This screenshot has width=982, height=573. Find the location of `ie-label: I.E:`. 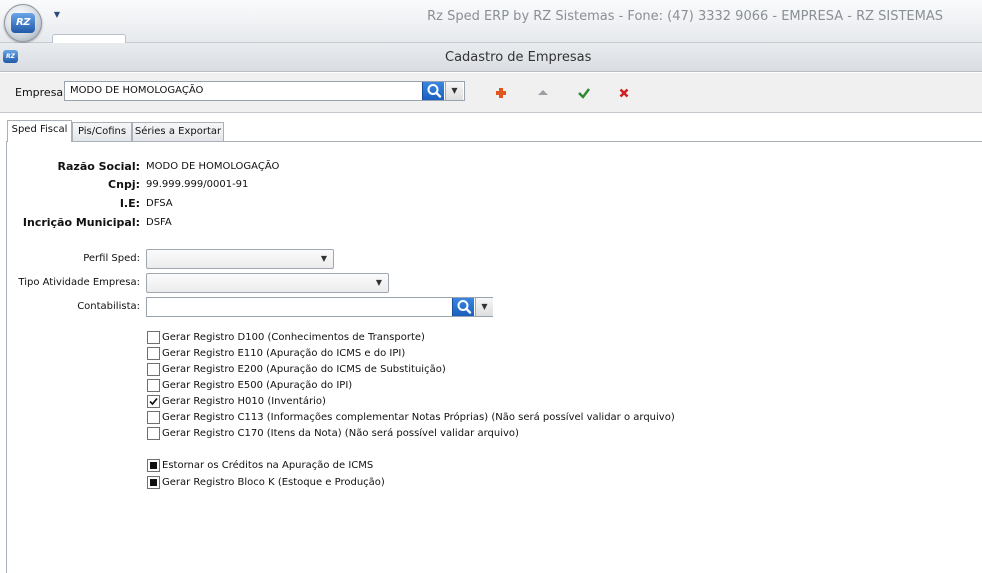

ie-label: I.E: is located at coordinates (129, 203).